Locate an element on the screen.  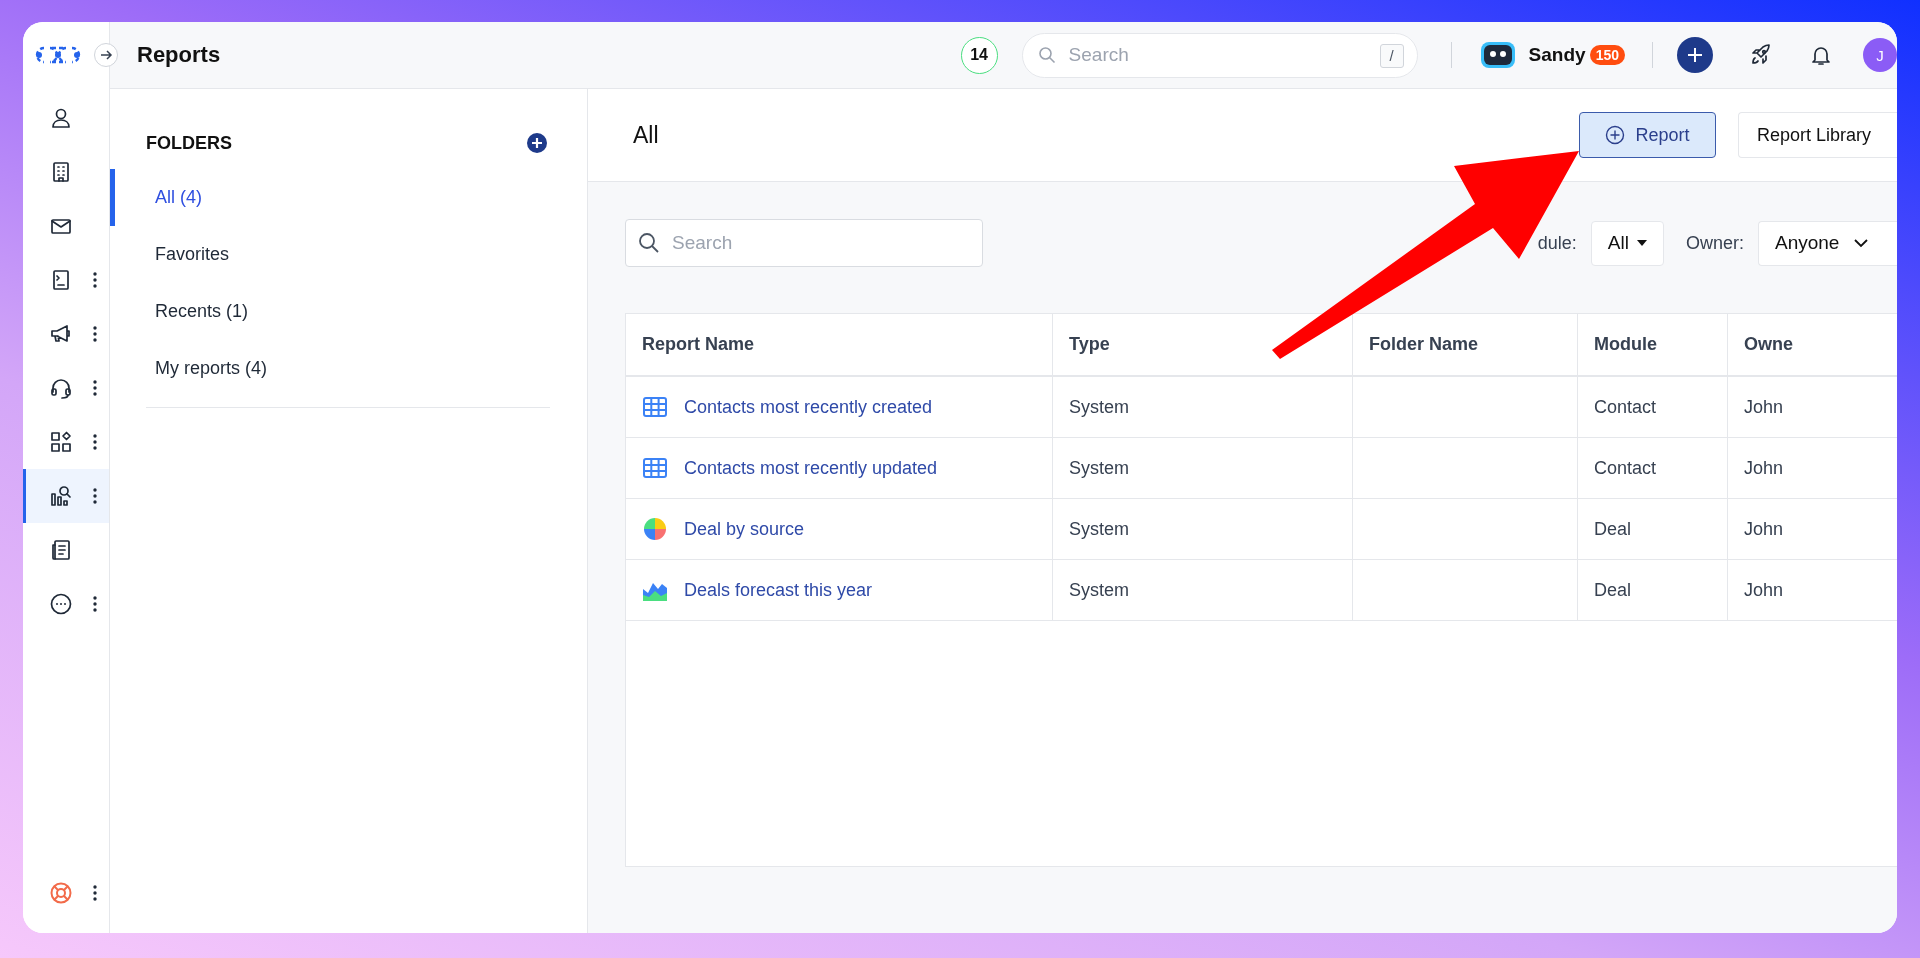
filter-dropdown: All is located at coordinates (1627, 243).